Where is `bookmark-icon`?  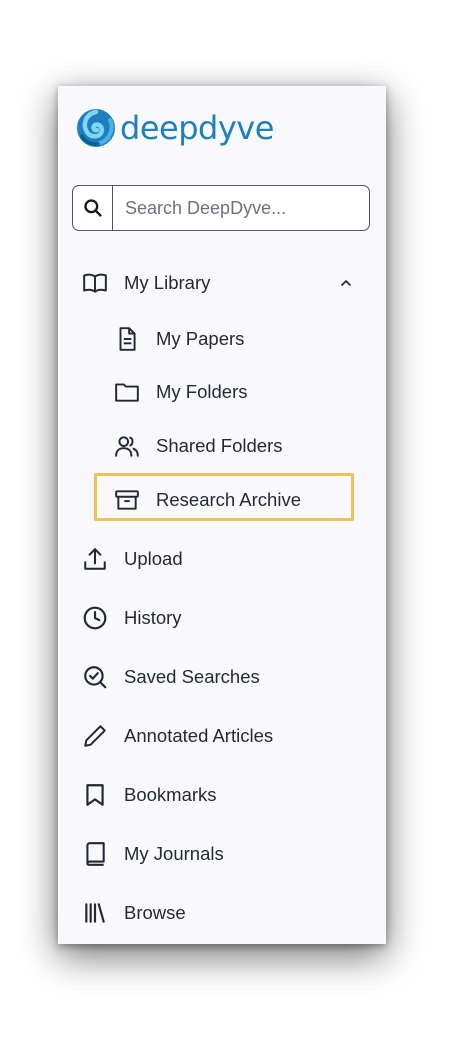 bookmark-icon is located at coordinates (95, 795).